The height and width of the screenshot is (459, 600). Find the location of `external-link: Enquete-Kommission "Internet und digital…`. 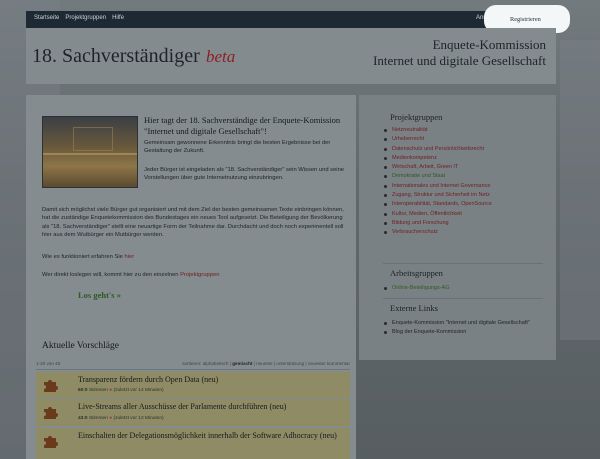

external-link: Enquete-Kommission "Internet und digital… is located at coordinates (463, 323).